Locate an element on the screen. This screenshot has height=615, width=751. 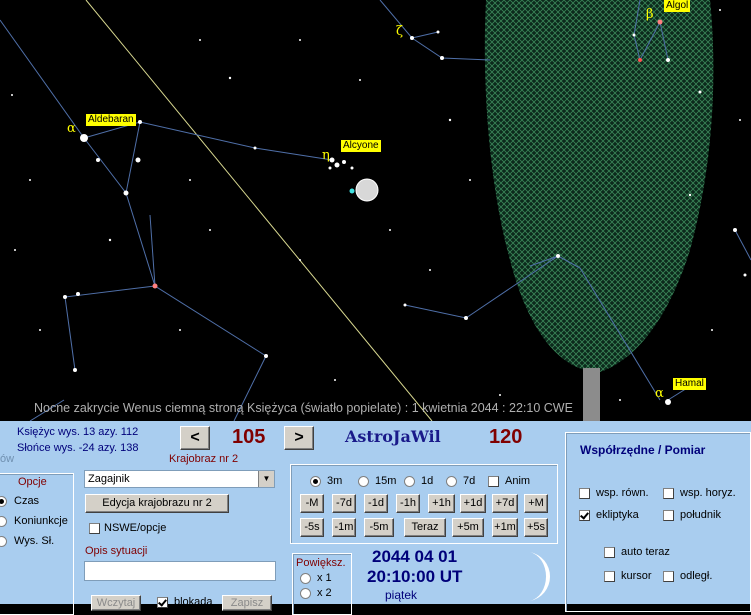
zoom-x1-label: x 1 is located at coordinates (324, 578).